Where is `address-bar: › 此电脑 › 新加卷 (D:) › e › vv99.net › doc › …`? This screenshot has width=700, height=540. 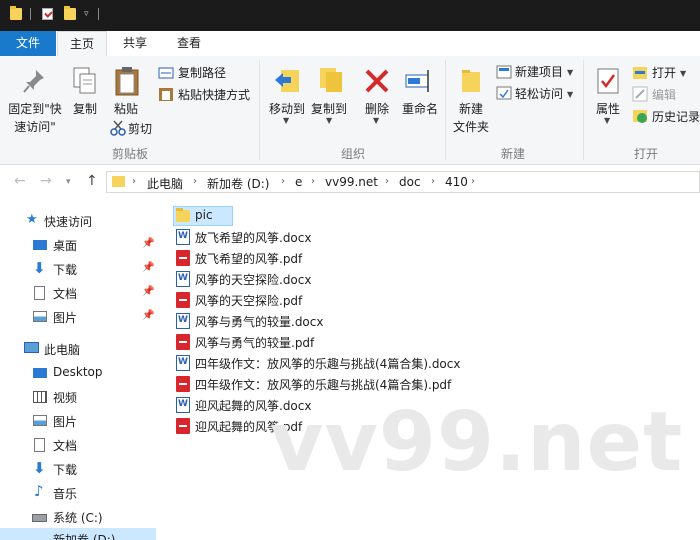 address-bar: › 此电脑 › 新加卷 (D:) › e › vv99.net › doc › … is located at coordinates (403, 182).